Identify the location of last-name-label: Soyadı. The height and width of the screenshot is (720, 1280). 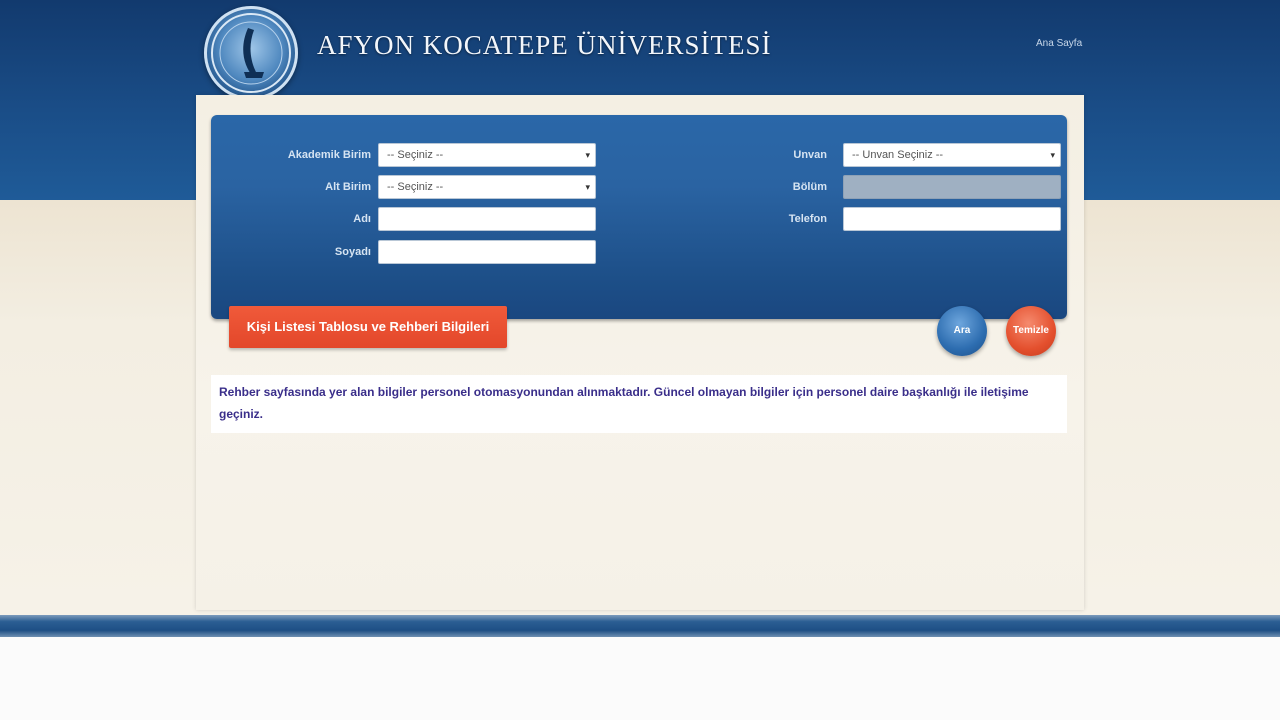
(352, 252).